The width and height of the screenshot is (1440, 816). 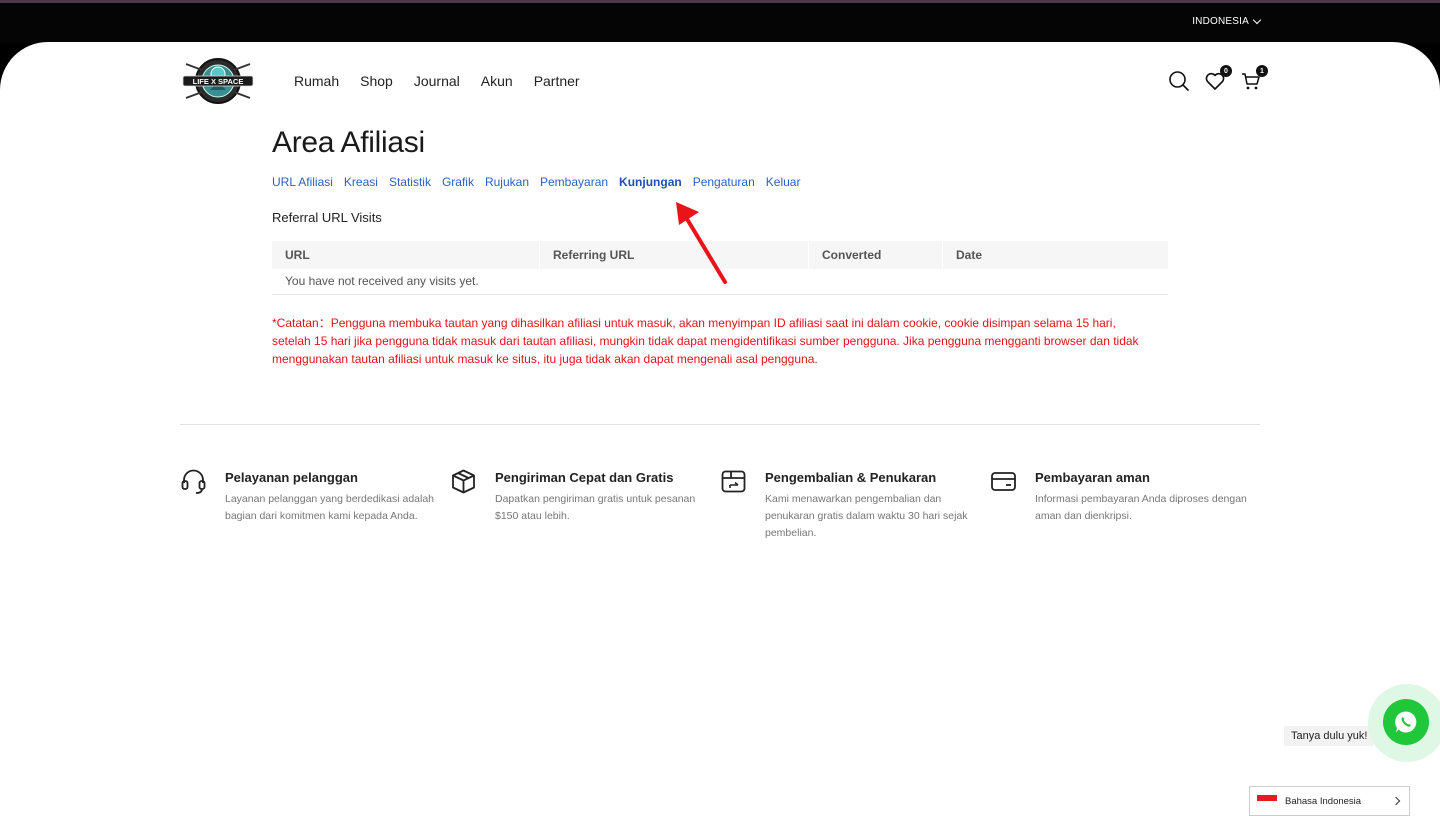 I want to click on tab-grafik: Grafik, so click(x=458, y=182).